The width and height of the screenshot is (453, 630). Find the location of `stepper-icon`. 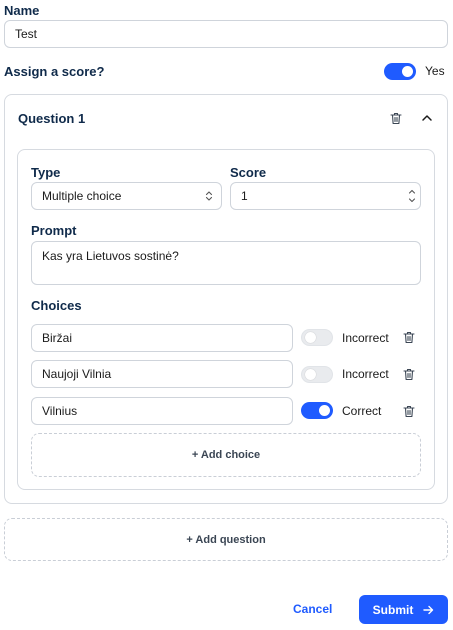

stepper-icon is located at coordinates (412, 196).